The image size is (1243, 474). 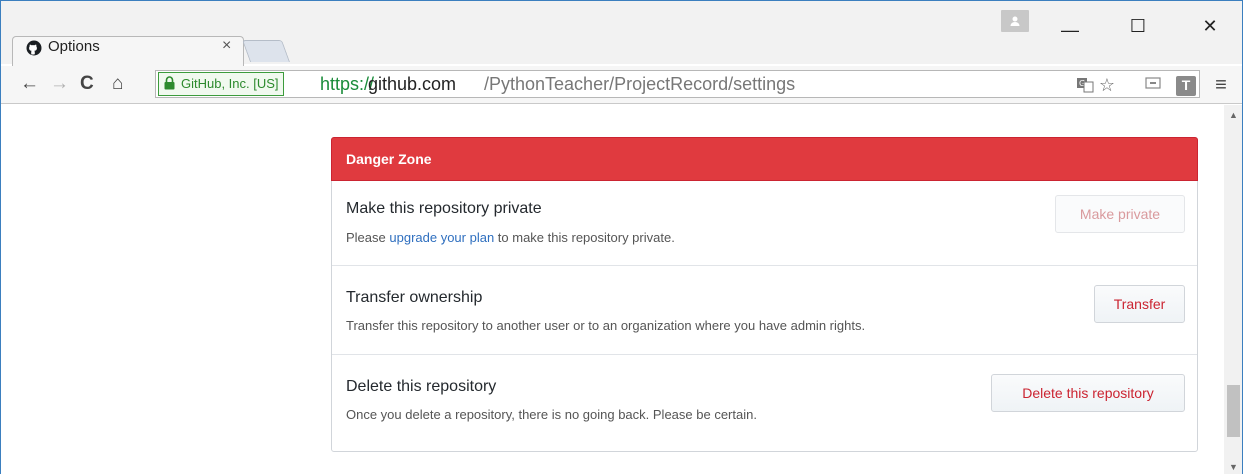 What do you see at coordinates (29, 84) in the screenshot?
I see `back-icon: ←` at bounding box center [29, 84].